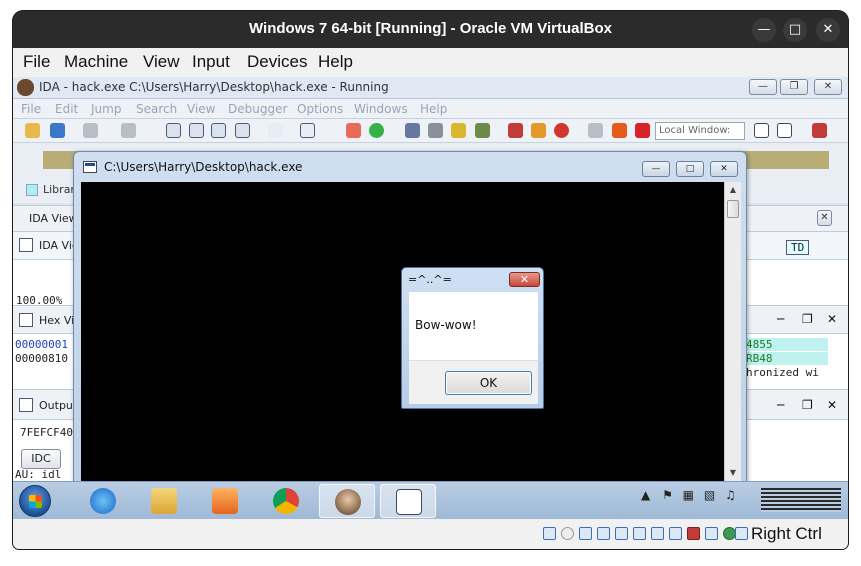 The image size is (861, 566). Describe the element at coordinates (173, 130) in the screenshot. I see `graph-icon` at that location.